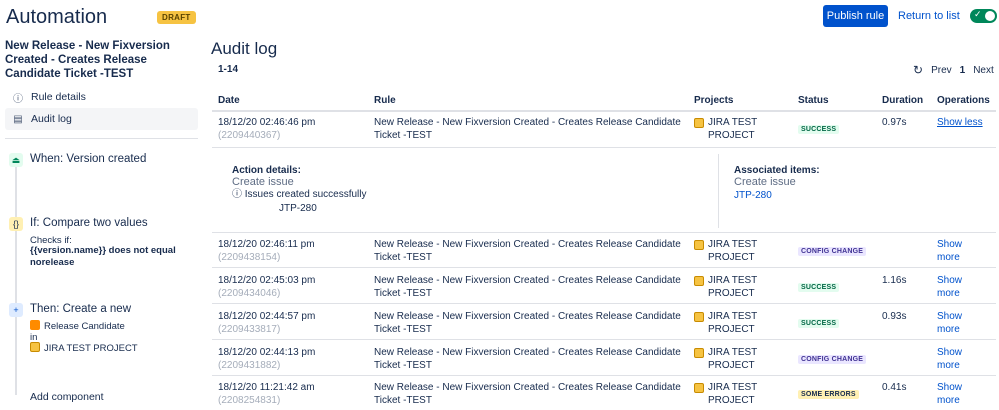 The width and height of the screenshot is (999, 410). I want to click on next-page-button: Next, so click(983, 70).